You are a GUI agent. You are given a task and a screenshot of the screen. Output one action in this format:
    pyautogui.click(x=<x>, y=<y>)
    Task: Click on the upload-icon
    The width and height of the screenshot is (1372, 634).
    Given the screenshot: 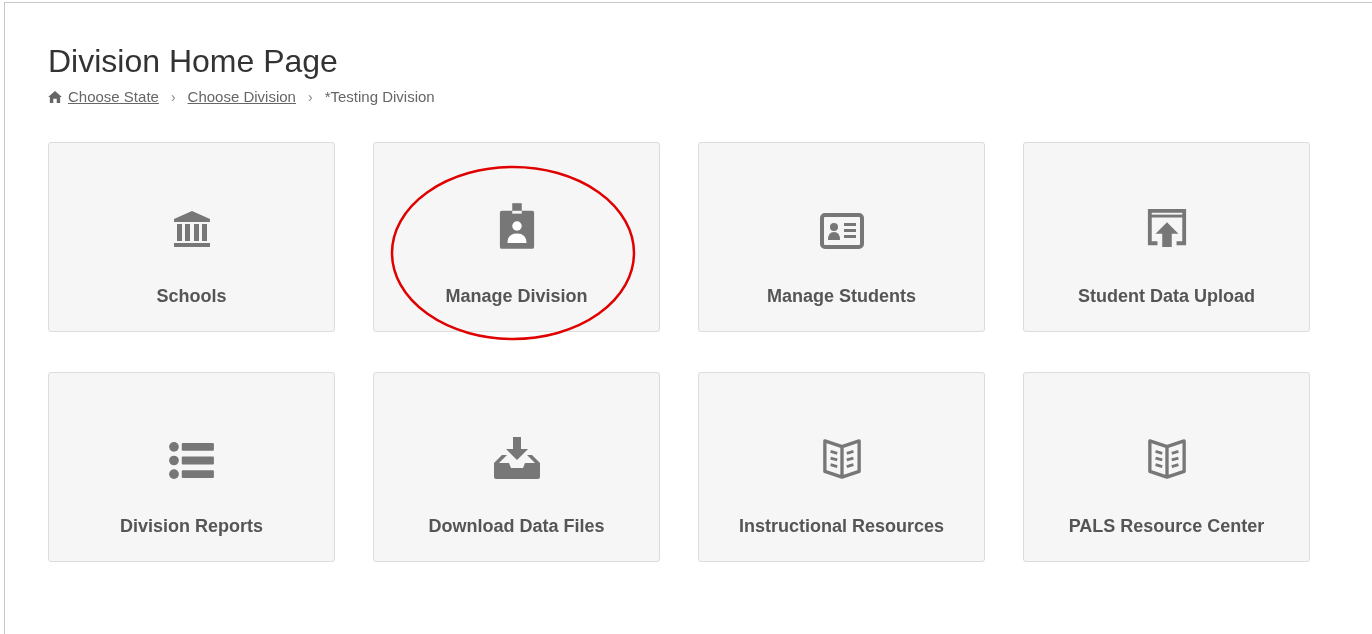 What is the action you would take?
    pyautogui.click(x=1166, y=228)
    